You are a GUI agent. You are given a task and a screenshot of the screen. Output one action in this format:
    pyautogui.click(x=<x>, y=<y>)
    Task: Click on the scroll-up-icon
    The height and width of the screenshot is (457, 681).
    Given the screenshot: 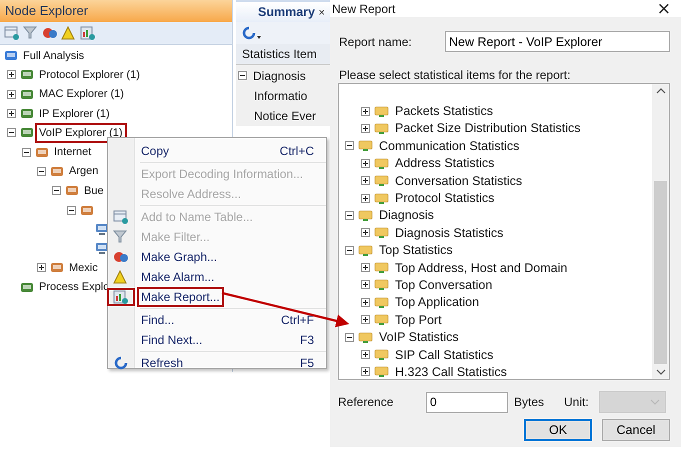 What is the action you would take?
    pyautogui.click(x=661, y=91)
    